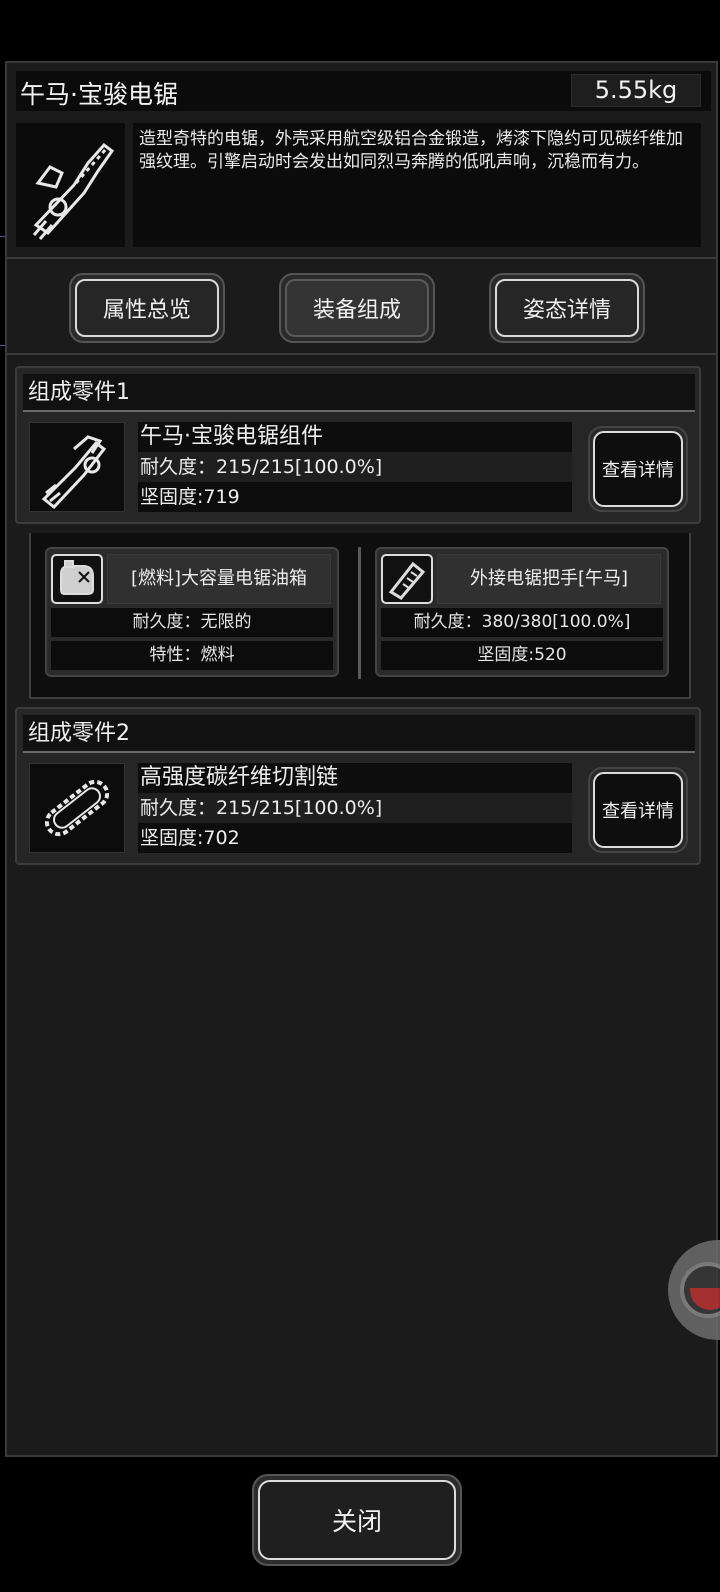 This screenshot has width=720, height=1592. Describe the element at coordinates (549, 579) in the screenshot. I see `subpart-title: 外接电锯把手[午马]` at that location.